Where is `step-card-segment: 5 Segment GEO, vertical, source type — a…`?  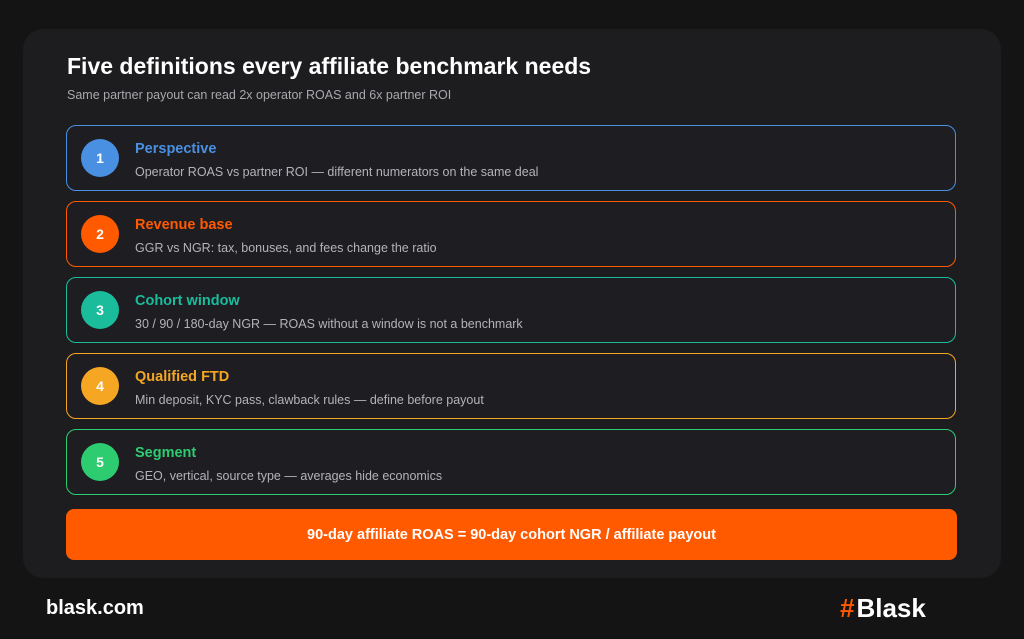 step-card-segment: 5 Segment GEO, vertical, source type — a… is located at coordinates (511, 462).